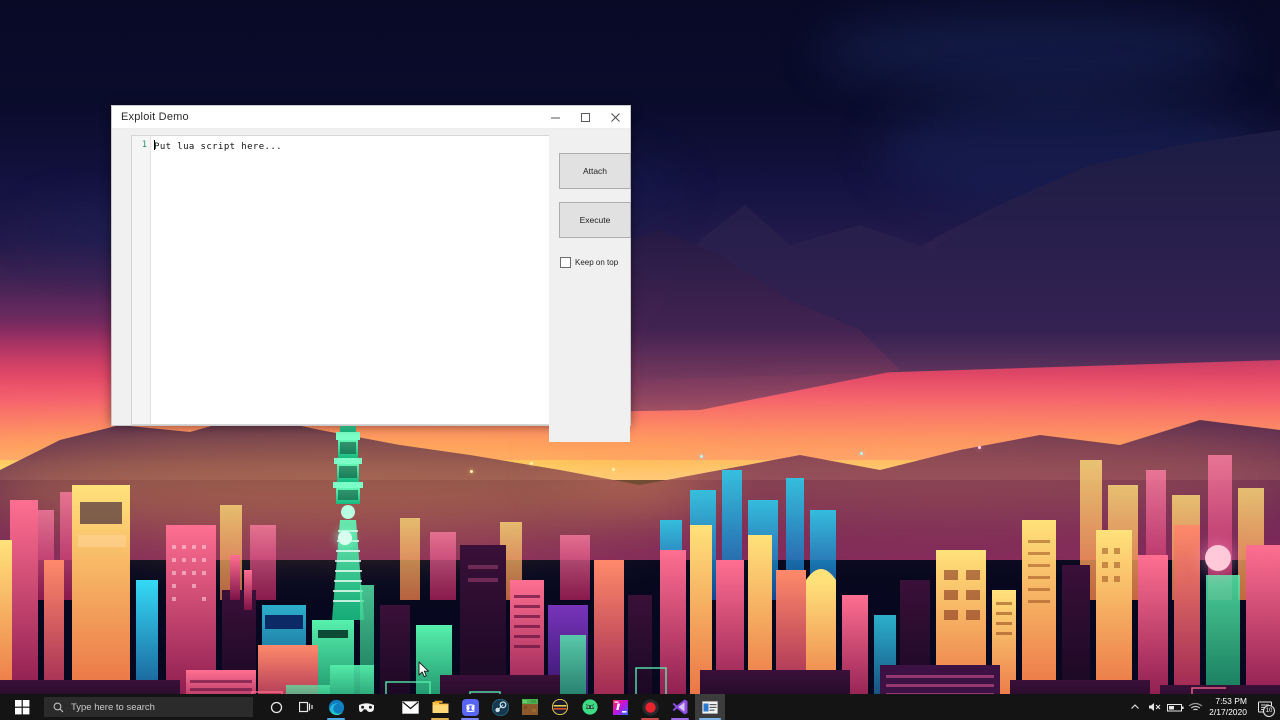 The image size is (1280, 720). I want to click on attach-button: Attach, so click(595, 171).